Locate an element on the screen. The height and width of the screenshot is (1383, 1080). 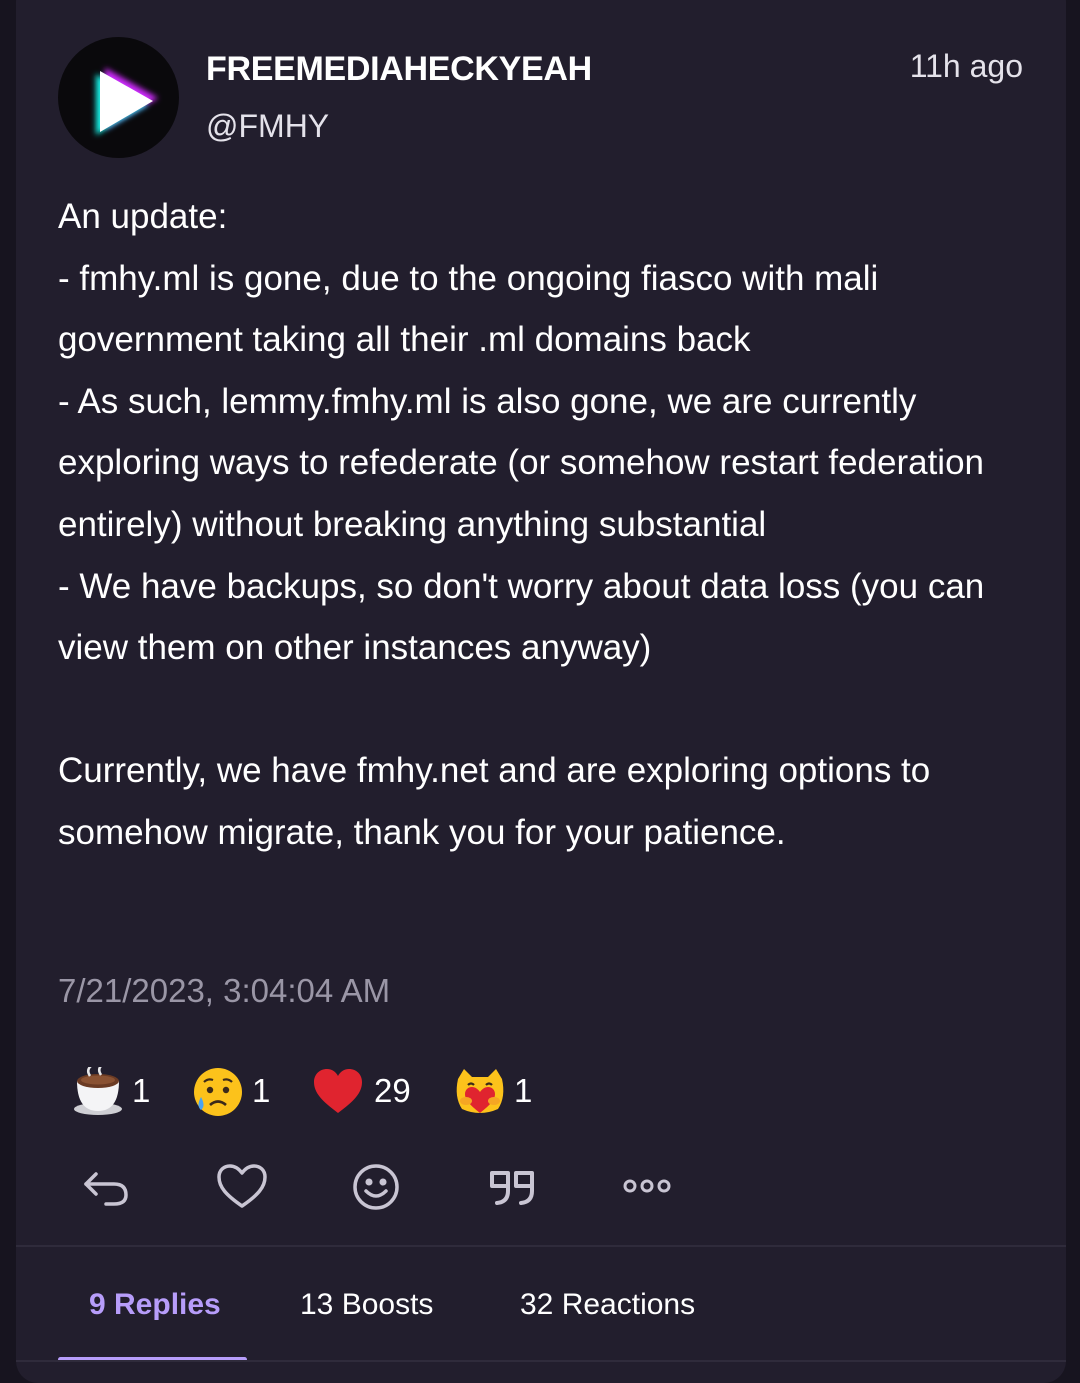
reply-button is located at coordinates (108, 1188).